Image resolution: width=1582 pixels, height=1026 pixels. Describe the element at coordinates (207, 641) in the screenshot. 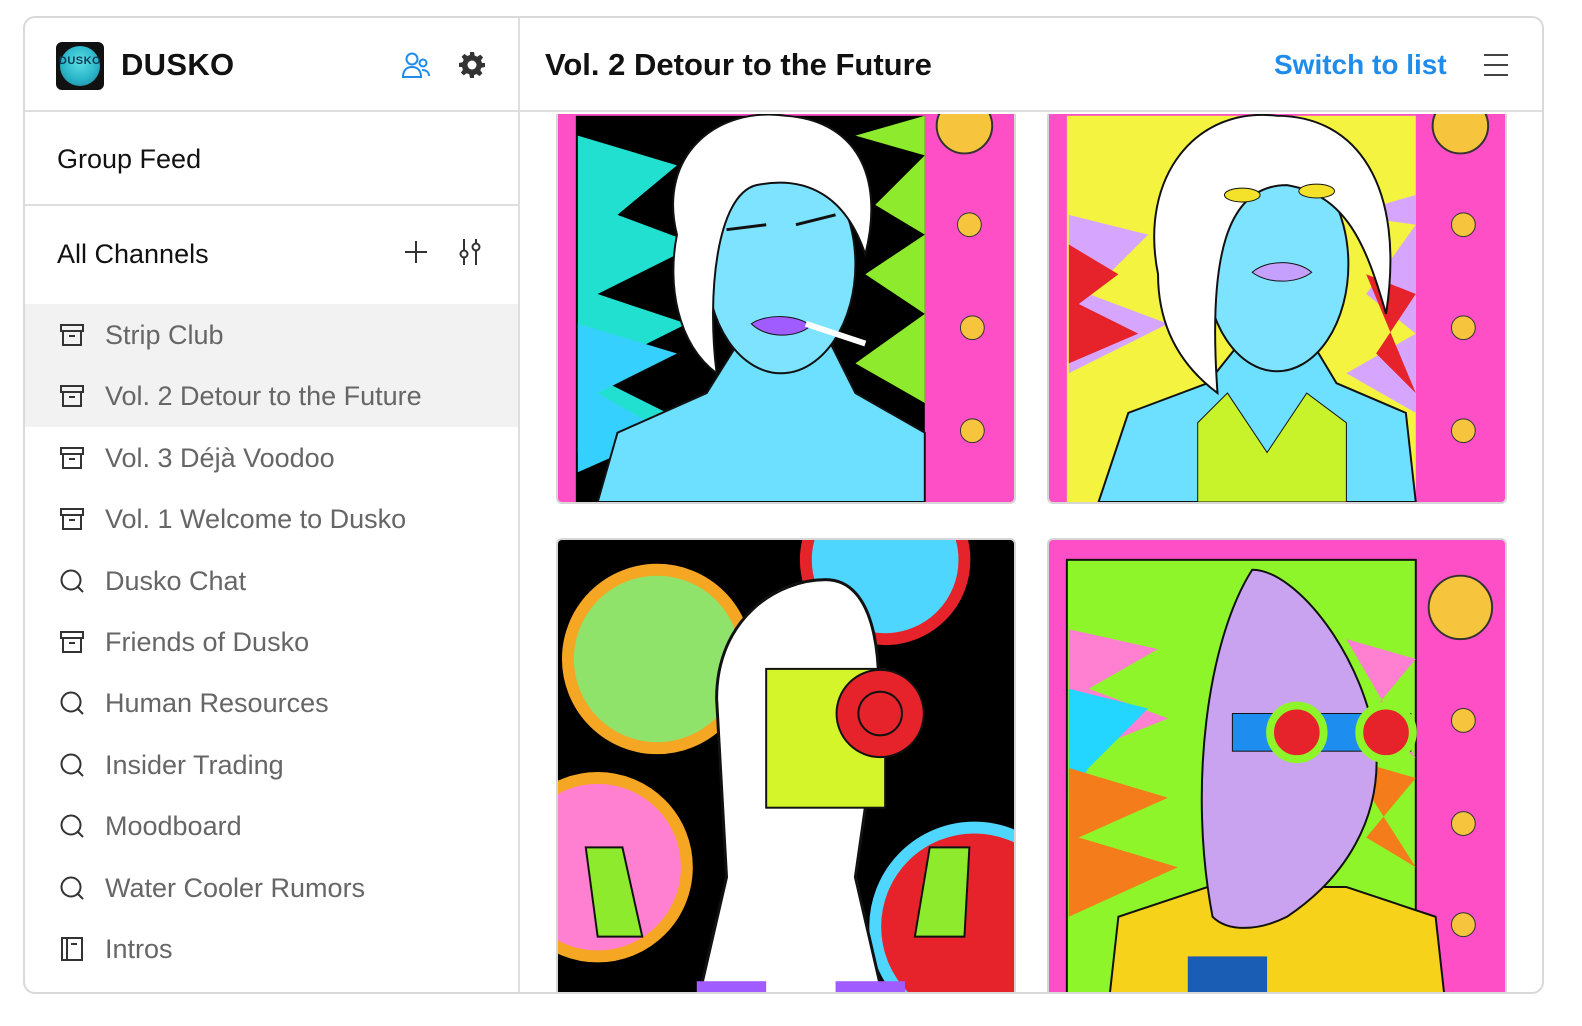

I see `channel-label: Friends of Dusko` at that location.